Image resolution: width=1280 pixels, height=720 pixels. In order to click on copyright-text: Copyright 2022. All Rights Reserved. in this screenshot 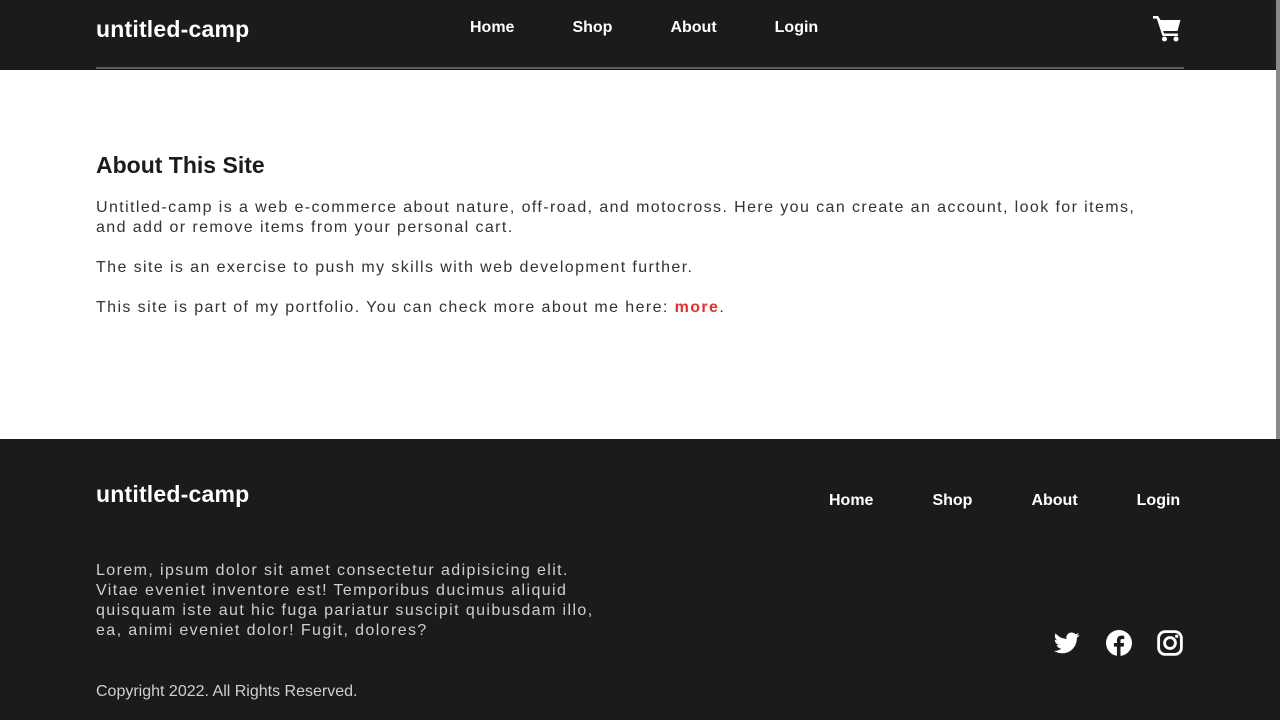, I will do `click(227, 691)`.